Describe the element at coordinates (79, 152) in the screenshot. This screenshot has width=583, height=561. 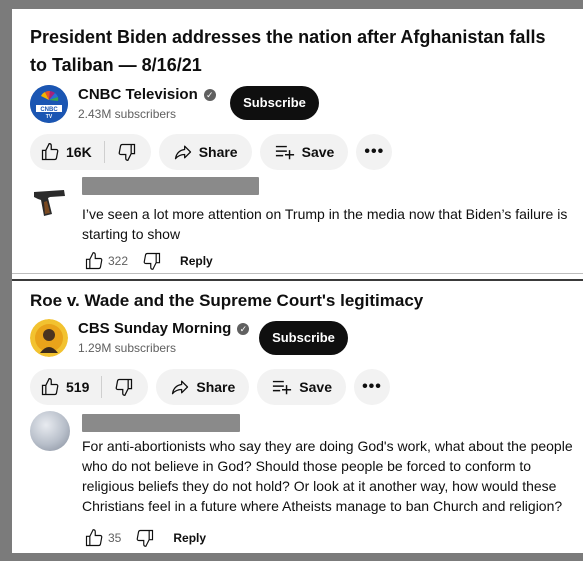
I see `like-count: 16K` at that location.